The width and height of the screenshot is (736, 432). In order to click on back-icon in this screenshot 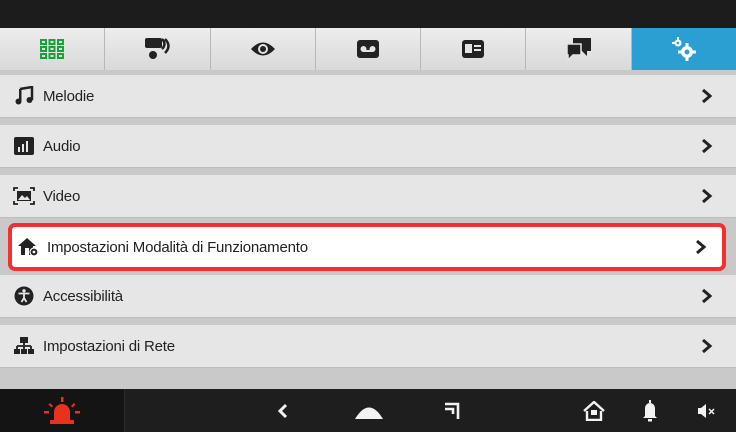, I will do `click(282, 410)`.